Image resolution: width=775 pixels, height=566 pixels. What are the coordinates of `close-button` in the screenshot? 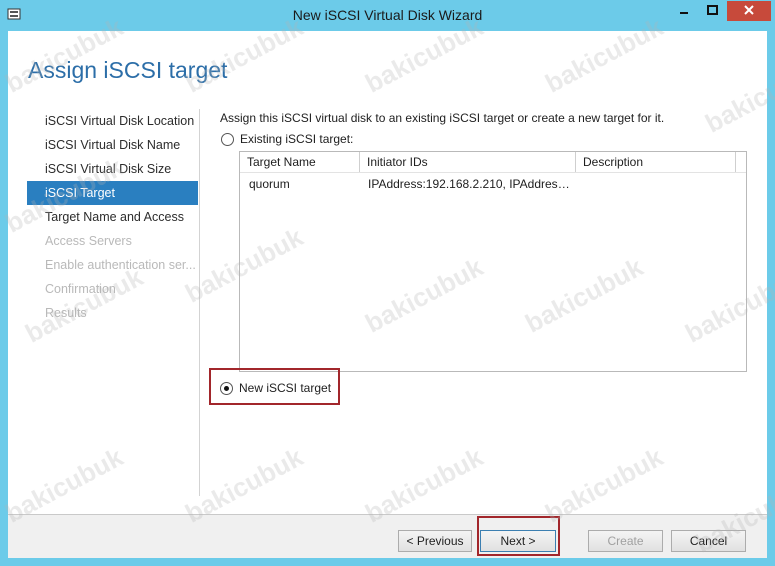 It's located at (749, 11).